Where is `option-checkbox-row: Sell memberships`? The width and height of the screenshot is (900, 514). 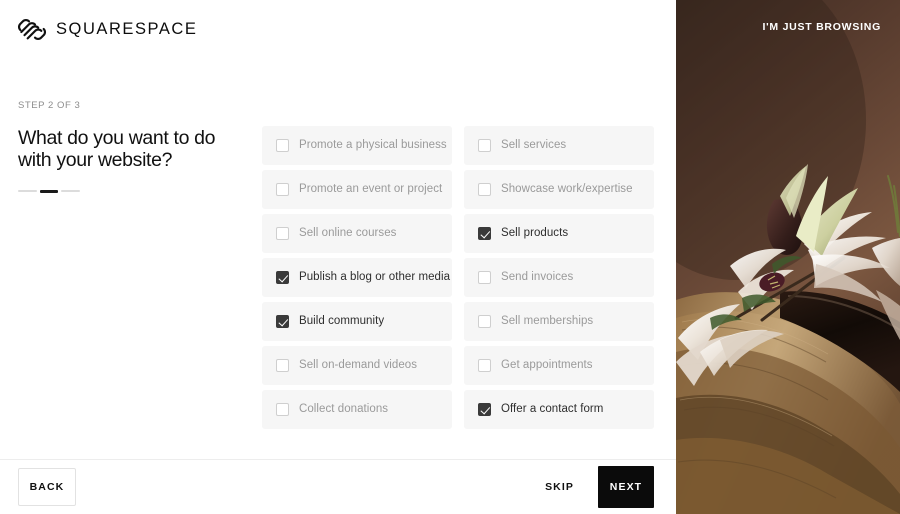 option-checkbox-row: Sell memberships is located at coordinates (559, 321).